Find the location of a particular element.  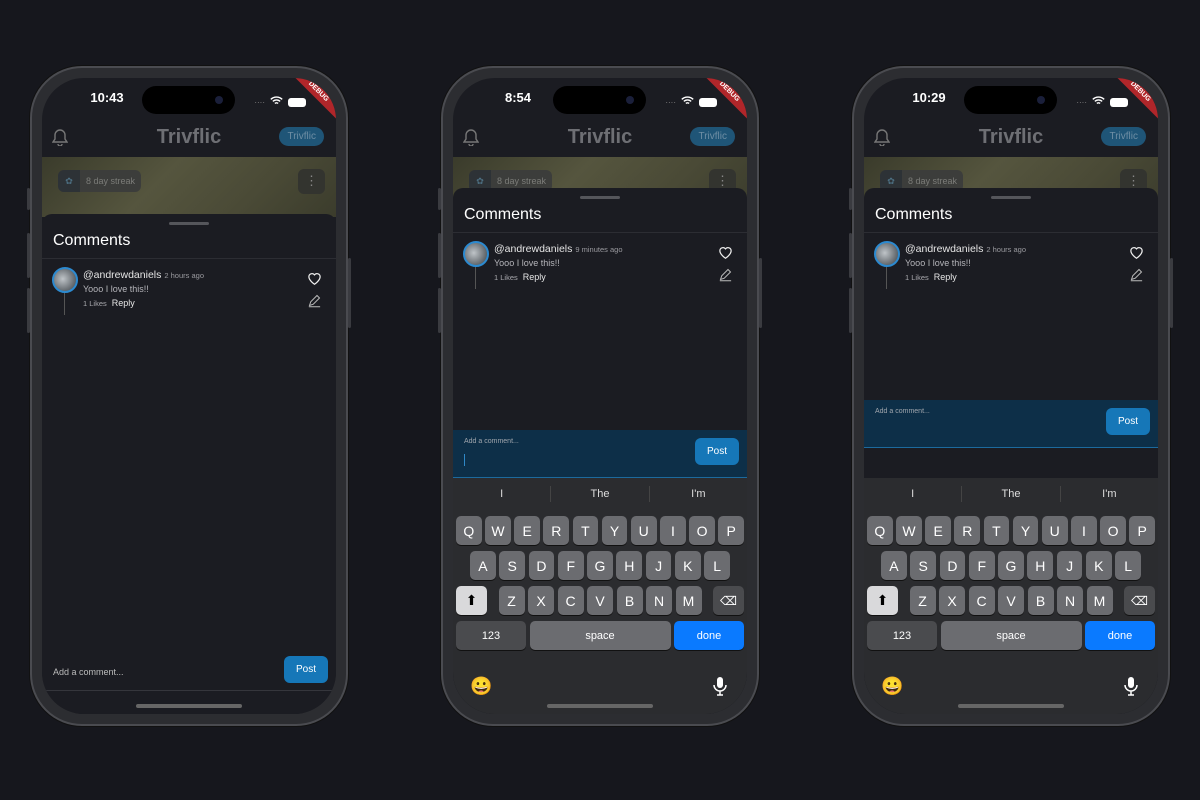

key-l: L is located at coordinates (717, 565).